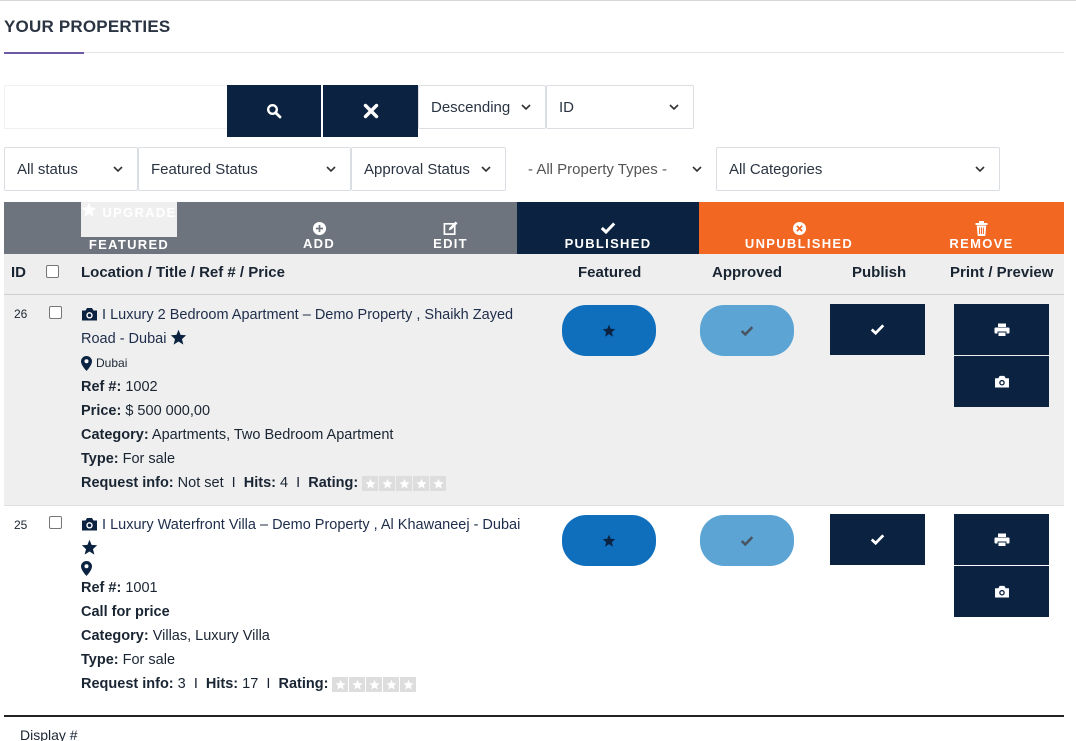 The image size is (1076, 741). I want to click on row-id: 25, so click(21, 525).